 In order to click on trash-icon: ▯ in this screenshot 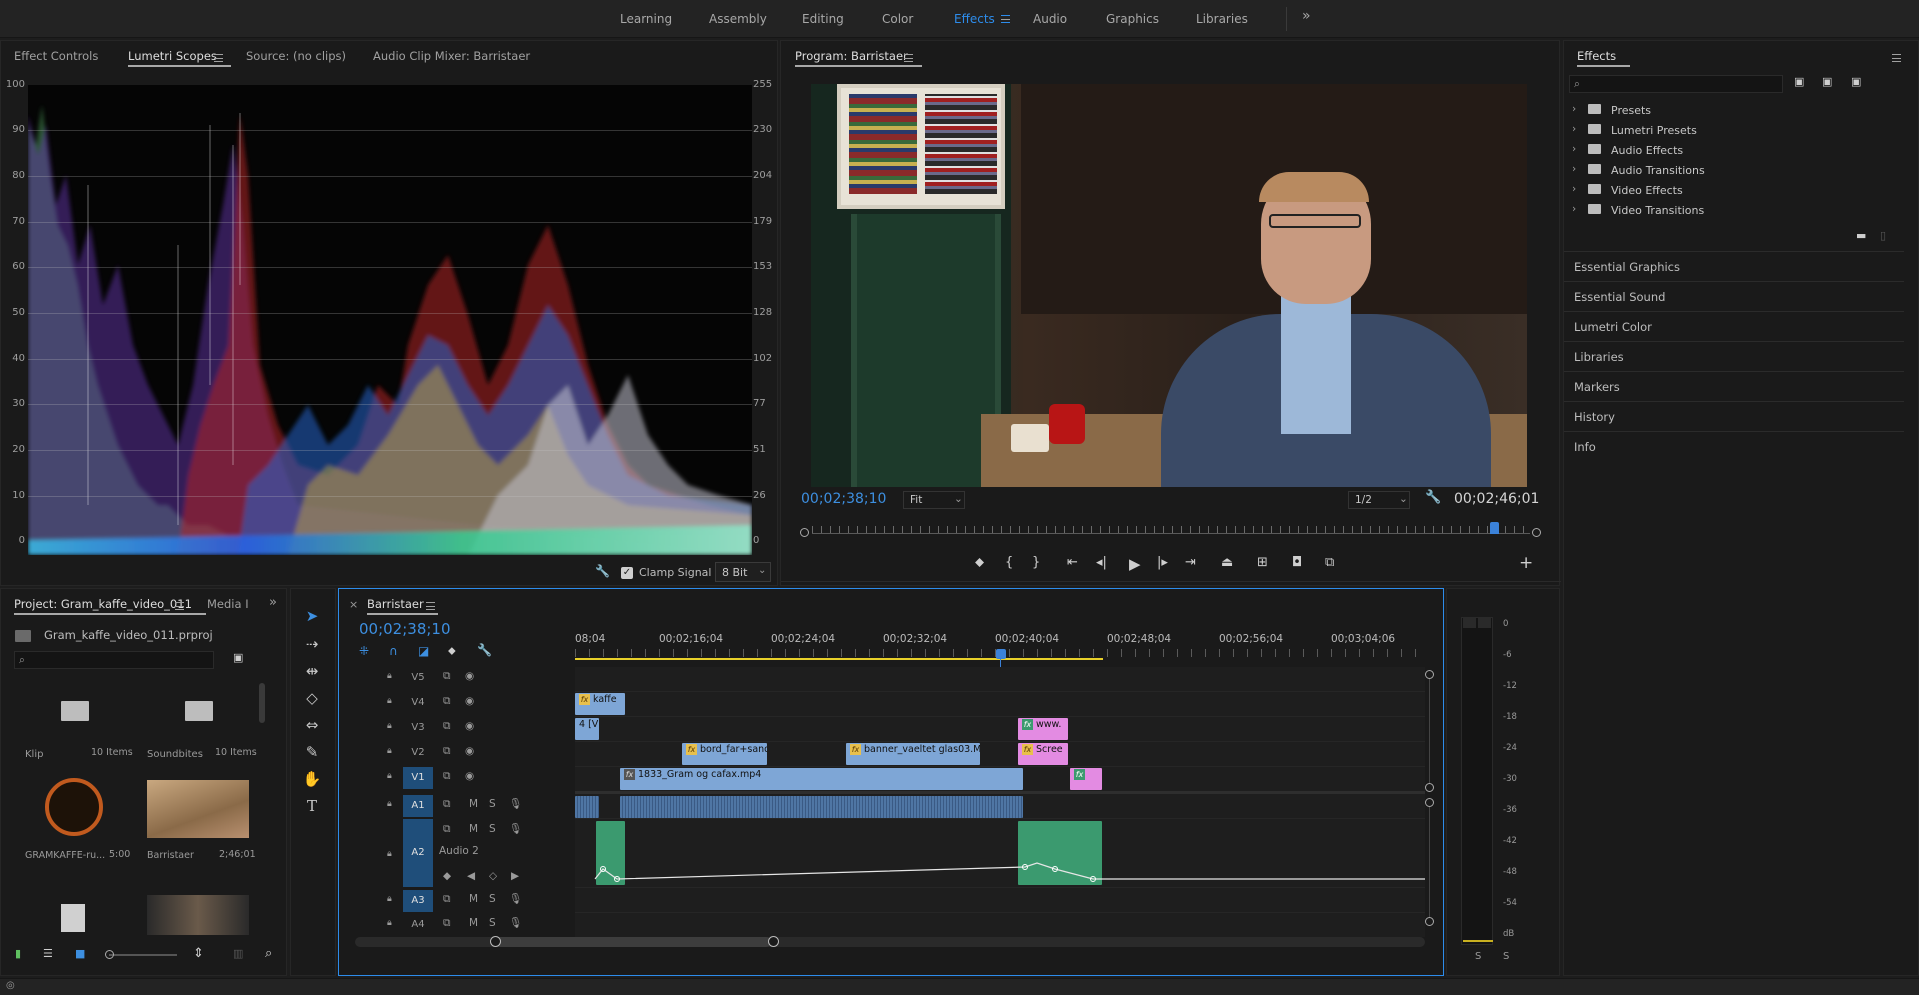, I will do `click(1883, 235)`.